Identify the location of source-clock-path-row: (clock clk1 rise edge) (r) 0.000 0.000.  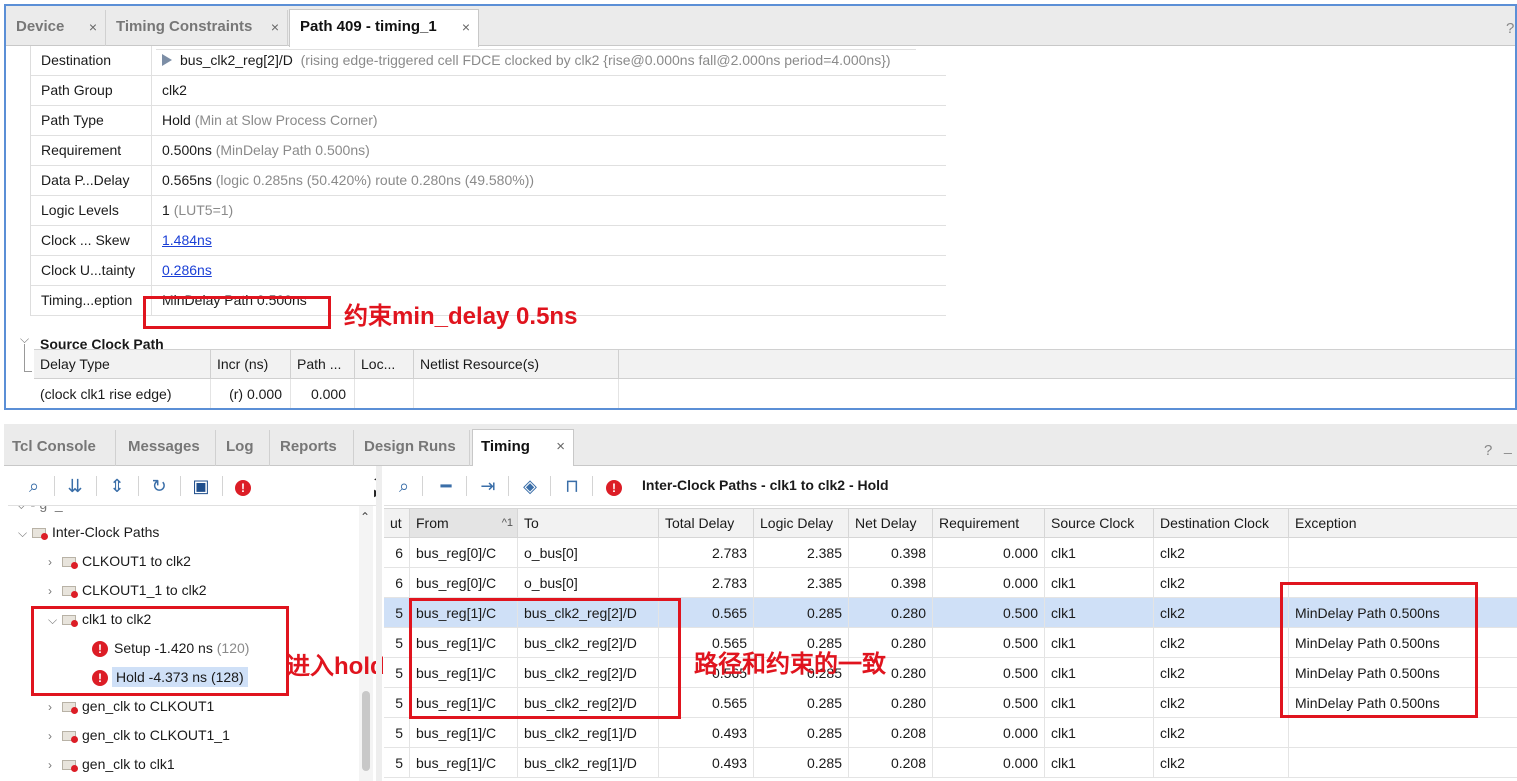
(774, 393).